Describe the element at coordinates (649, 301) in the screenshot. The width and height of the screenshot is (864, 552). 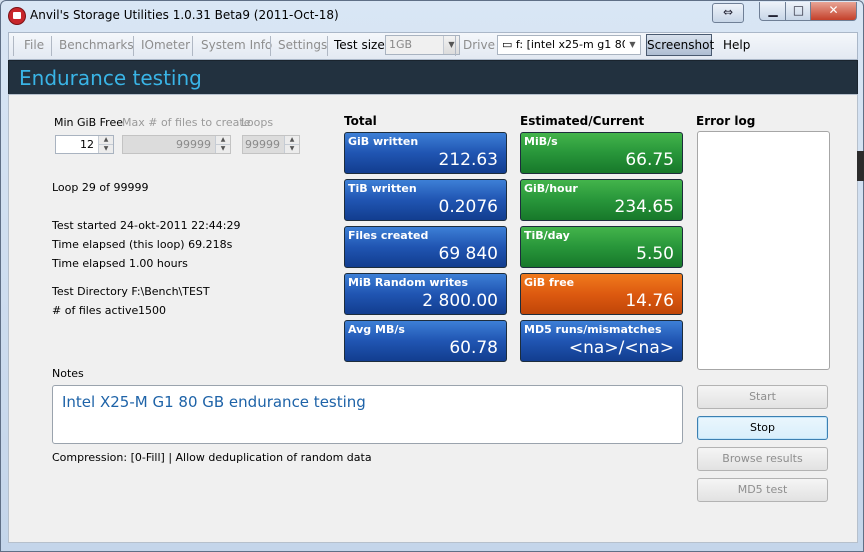
I see `tile-value: 14.76` at that location.